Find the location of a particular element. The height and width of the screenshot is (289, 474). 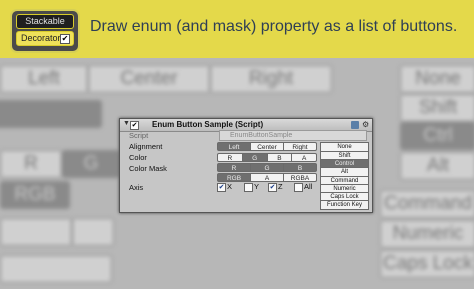

color-buttons: R G B A is located at coordinates (267, 157).